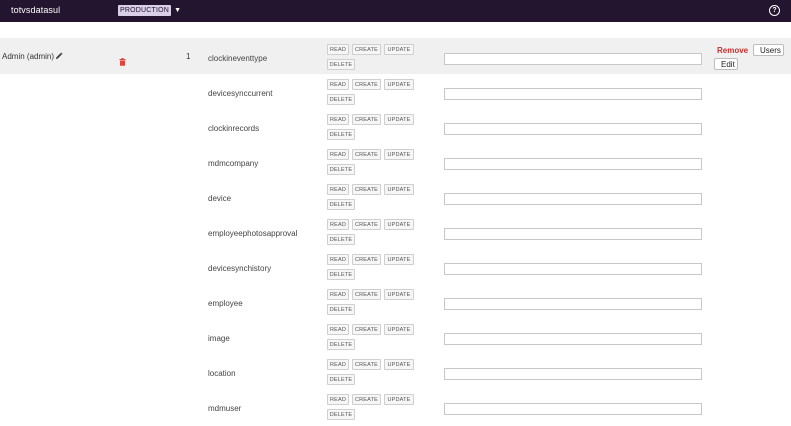  What do you see at coordinates (234, 128) in the screenshot?
I see `entity-name: clockinrecords` at bounding box center [234, 128].